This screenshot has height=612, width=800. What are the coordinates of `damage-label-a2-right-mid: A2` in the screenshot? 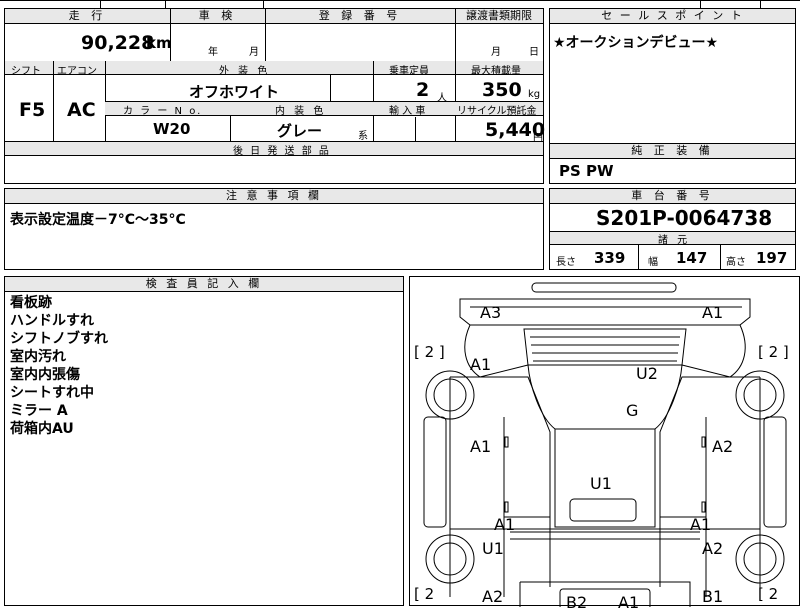 It's located at (723, 446).